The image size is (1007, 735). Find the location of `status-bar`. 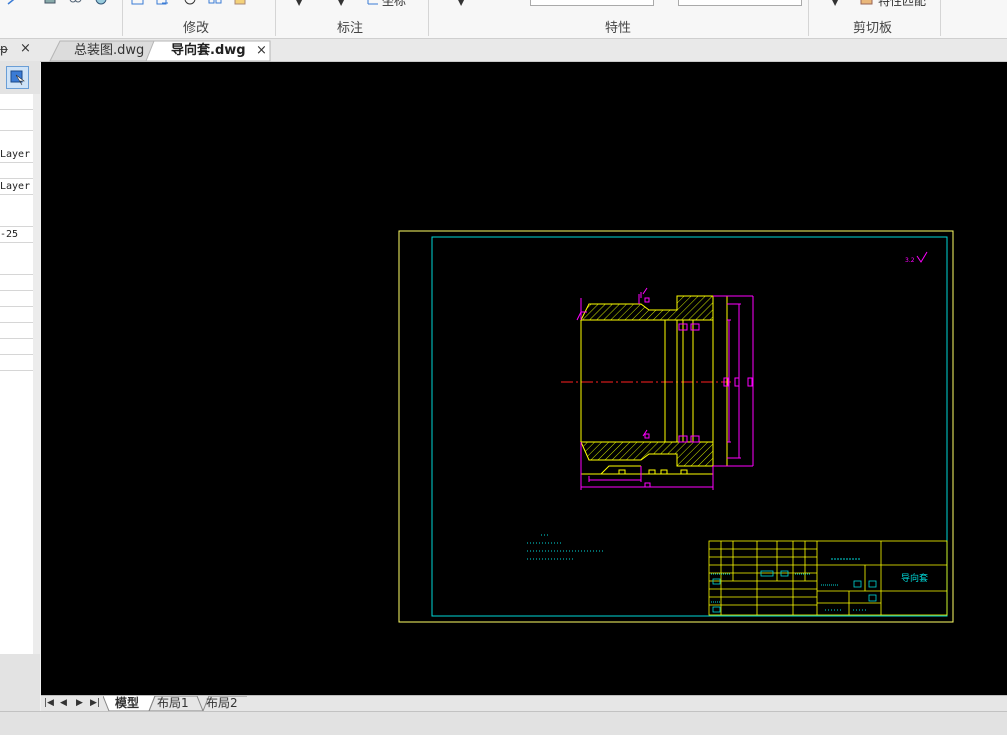

status-bar is located at coordinates (503, 723).